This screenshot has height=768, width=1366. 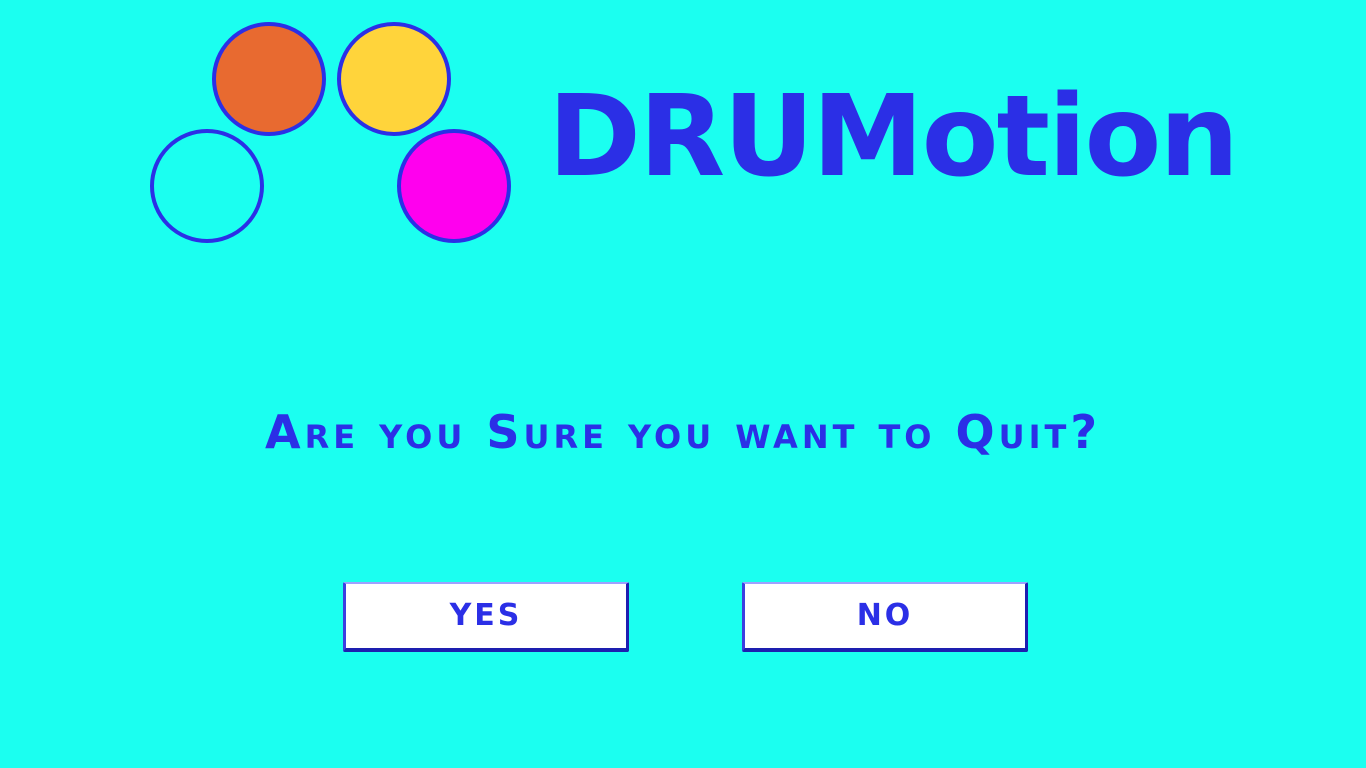 I want to click on logo-circle-yellow, so click(x=394, y=79).